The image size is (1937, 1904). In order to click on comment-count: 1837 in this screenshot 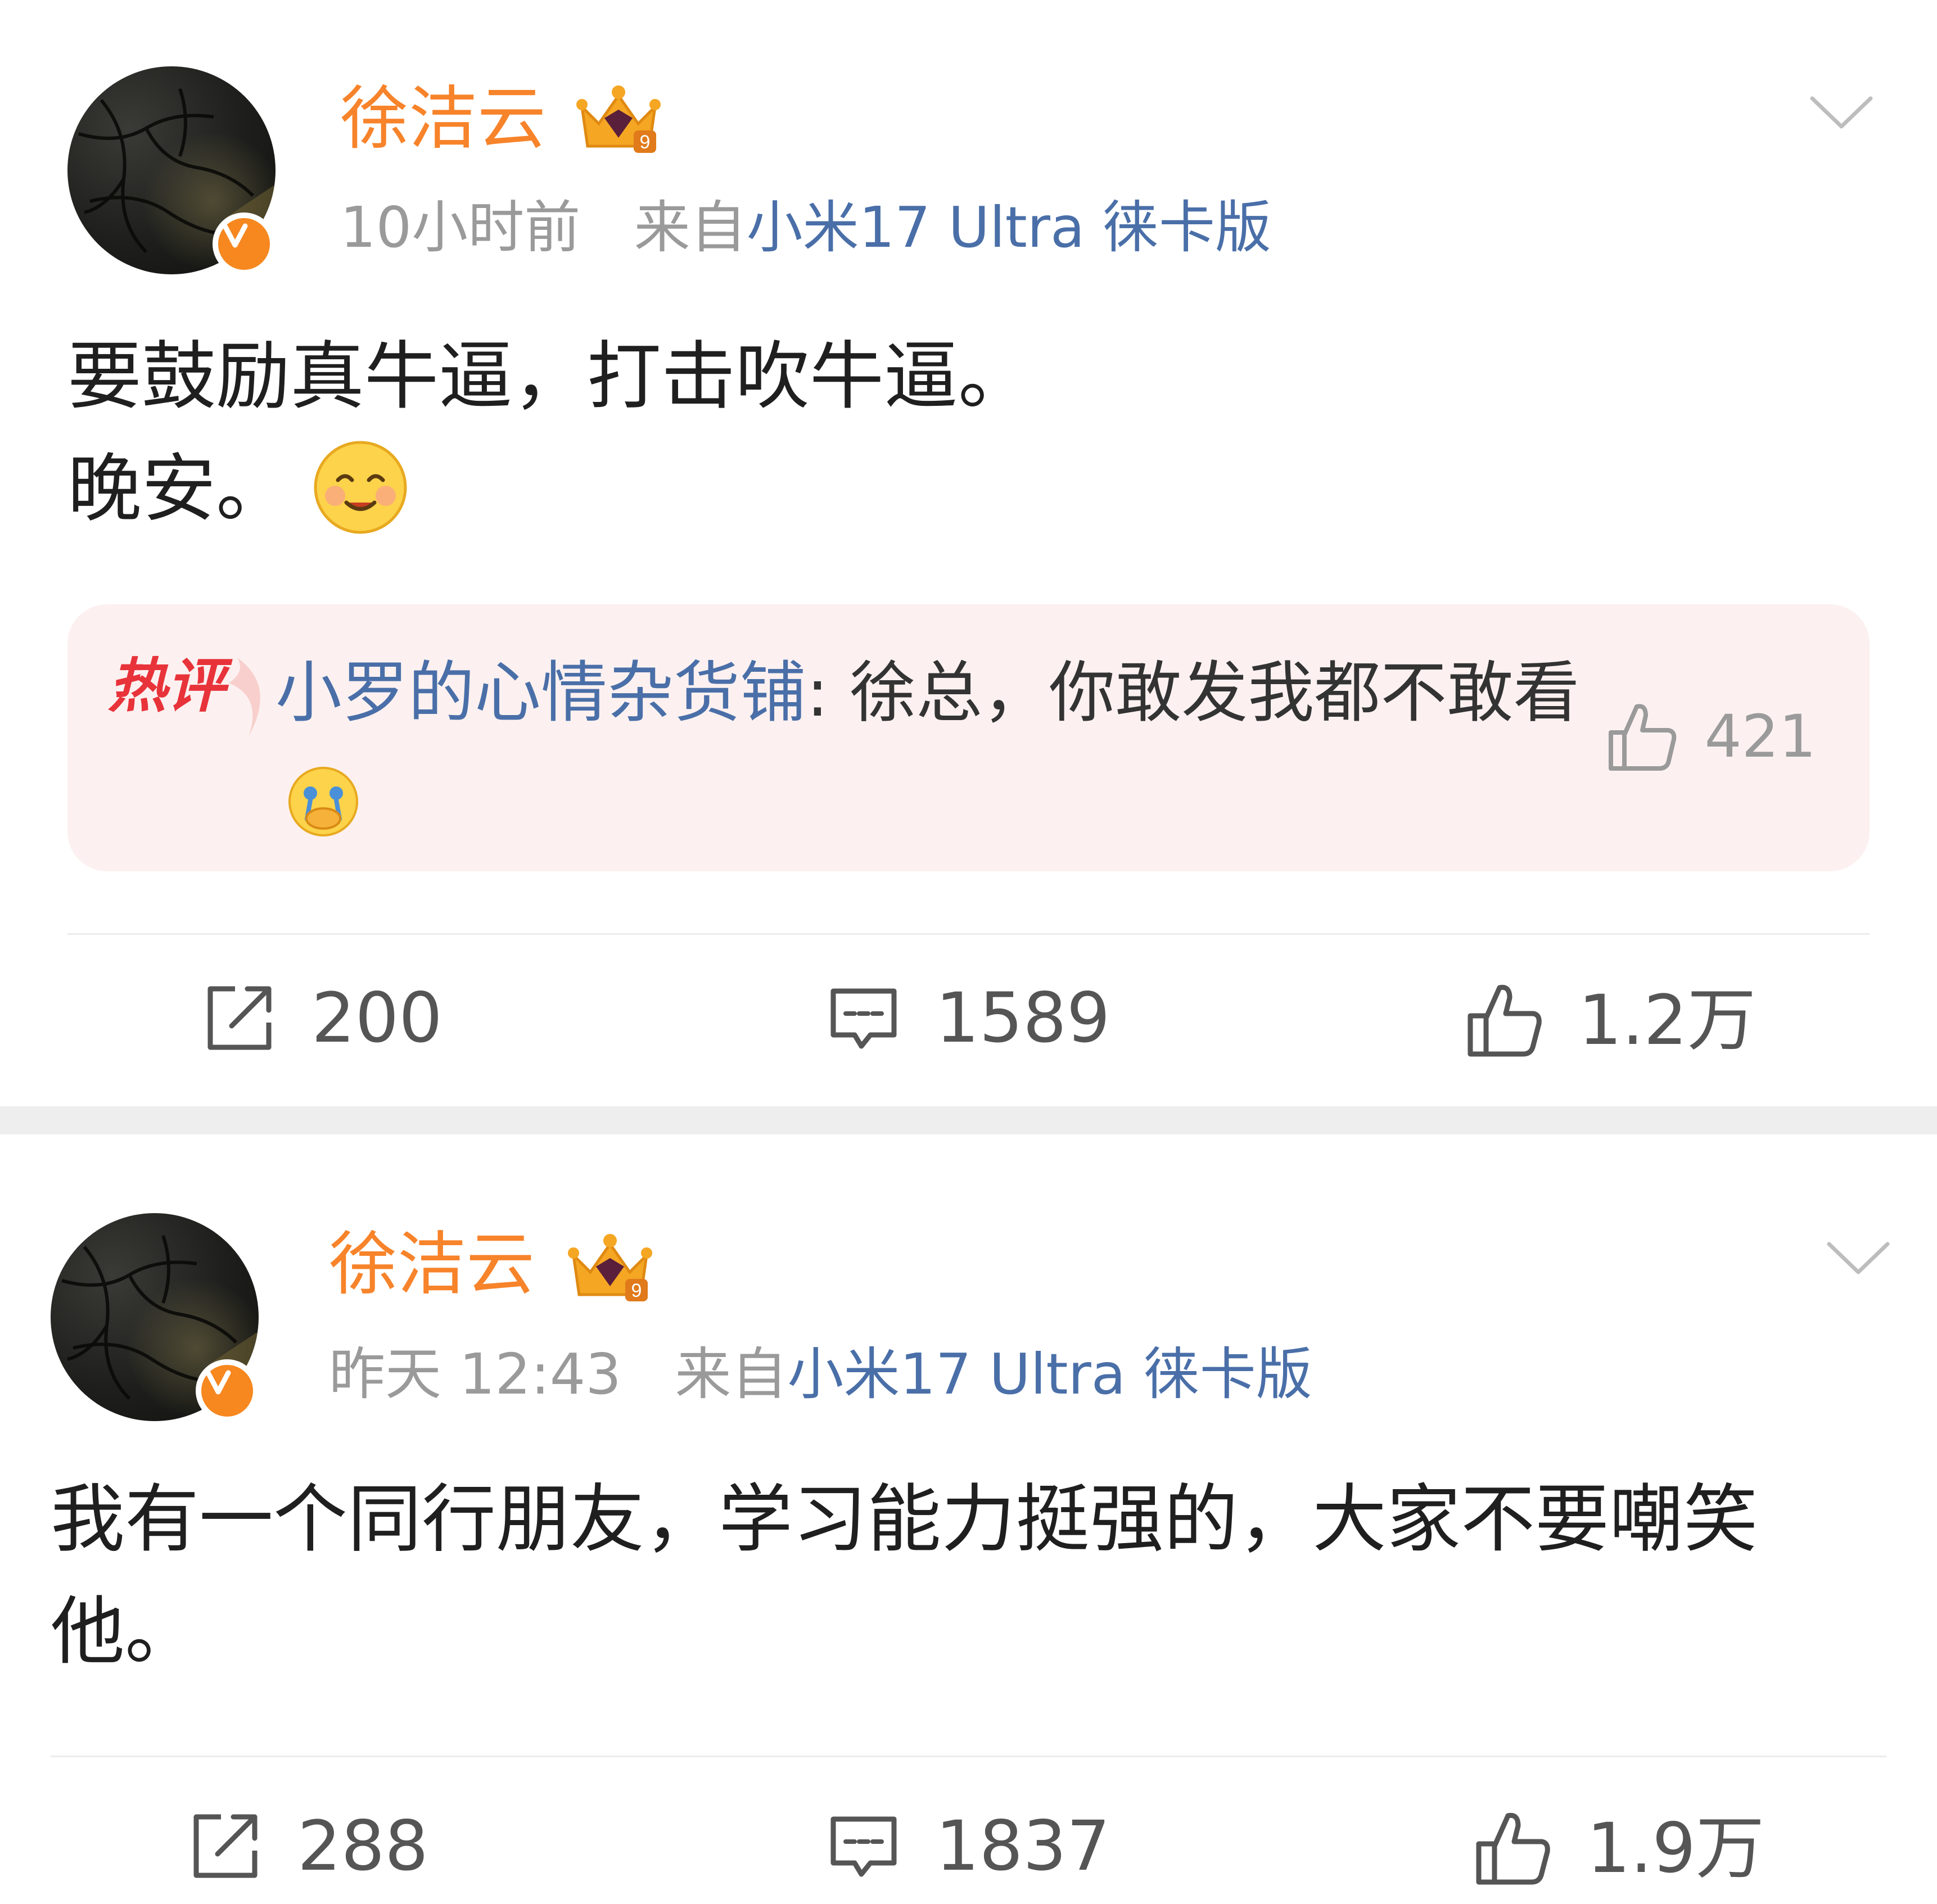, I will do `click(1023, 1846)`.